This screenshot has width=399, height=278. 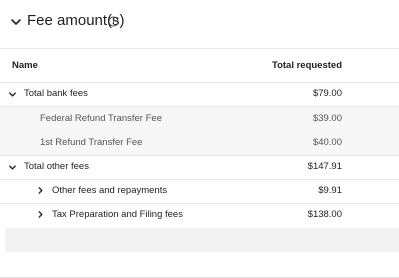 What do you see at coordinates (199, 94) in the screenshot?
I see `table-row-total-bank-fees: Total bank fees $79.00` at bounding box center [199, 94].